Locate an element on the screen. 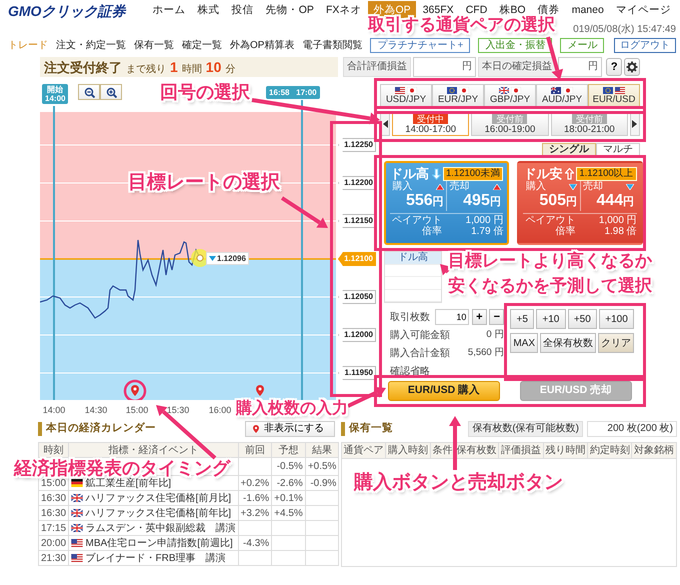  logo: GMOクリック証券 is located at coordinates (67, 11).